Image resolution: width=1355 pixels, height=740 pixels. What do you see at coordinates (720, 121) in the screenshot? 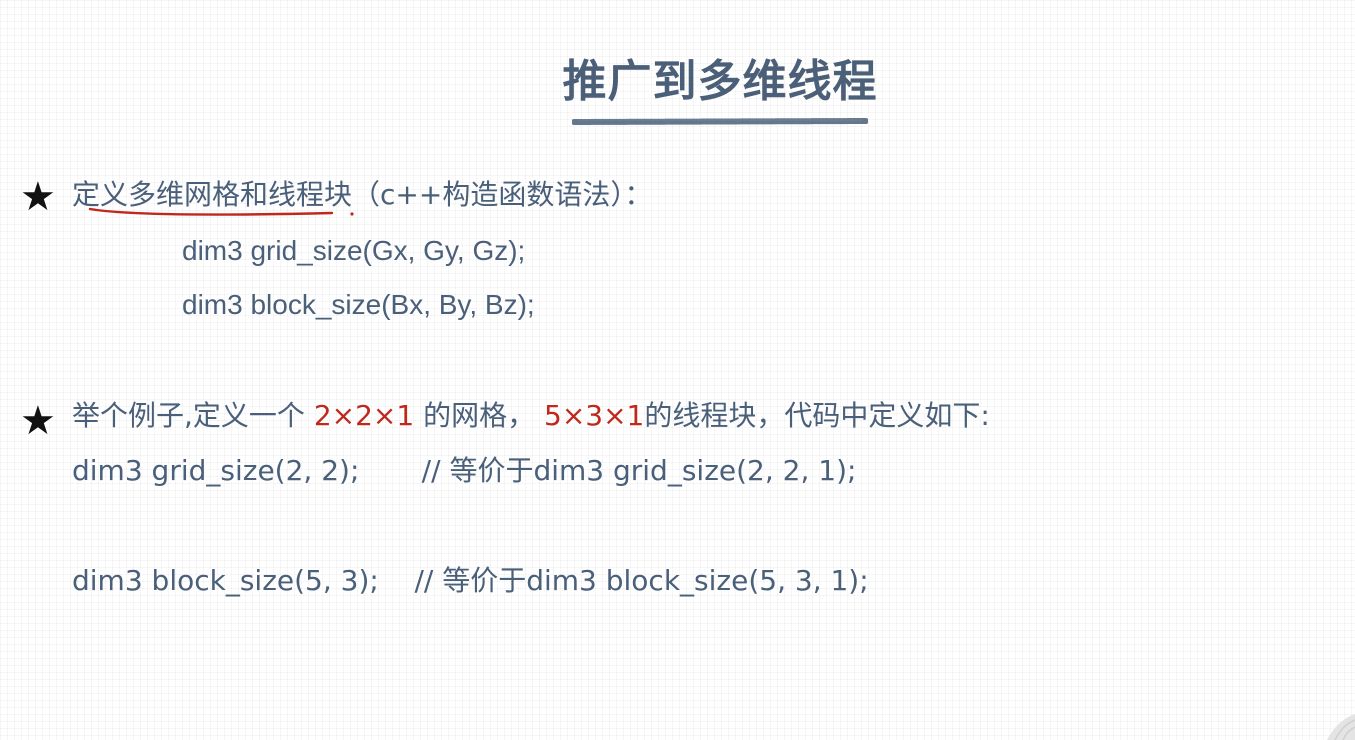
I see `title-underline-decoration` at bounding box center [720, 121].